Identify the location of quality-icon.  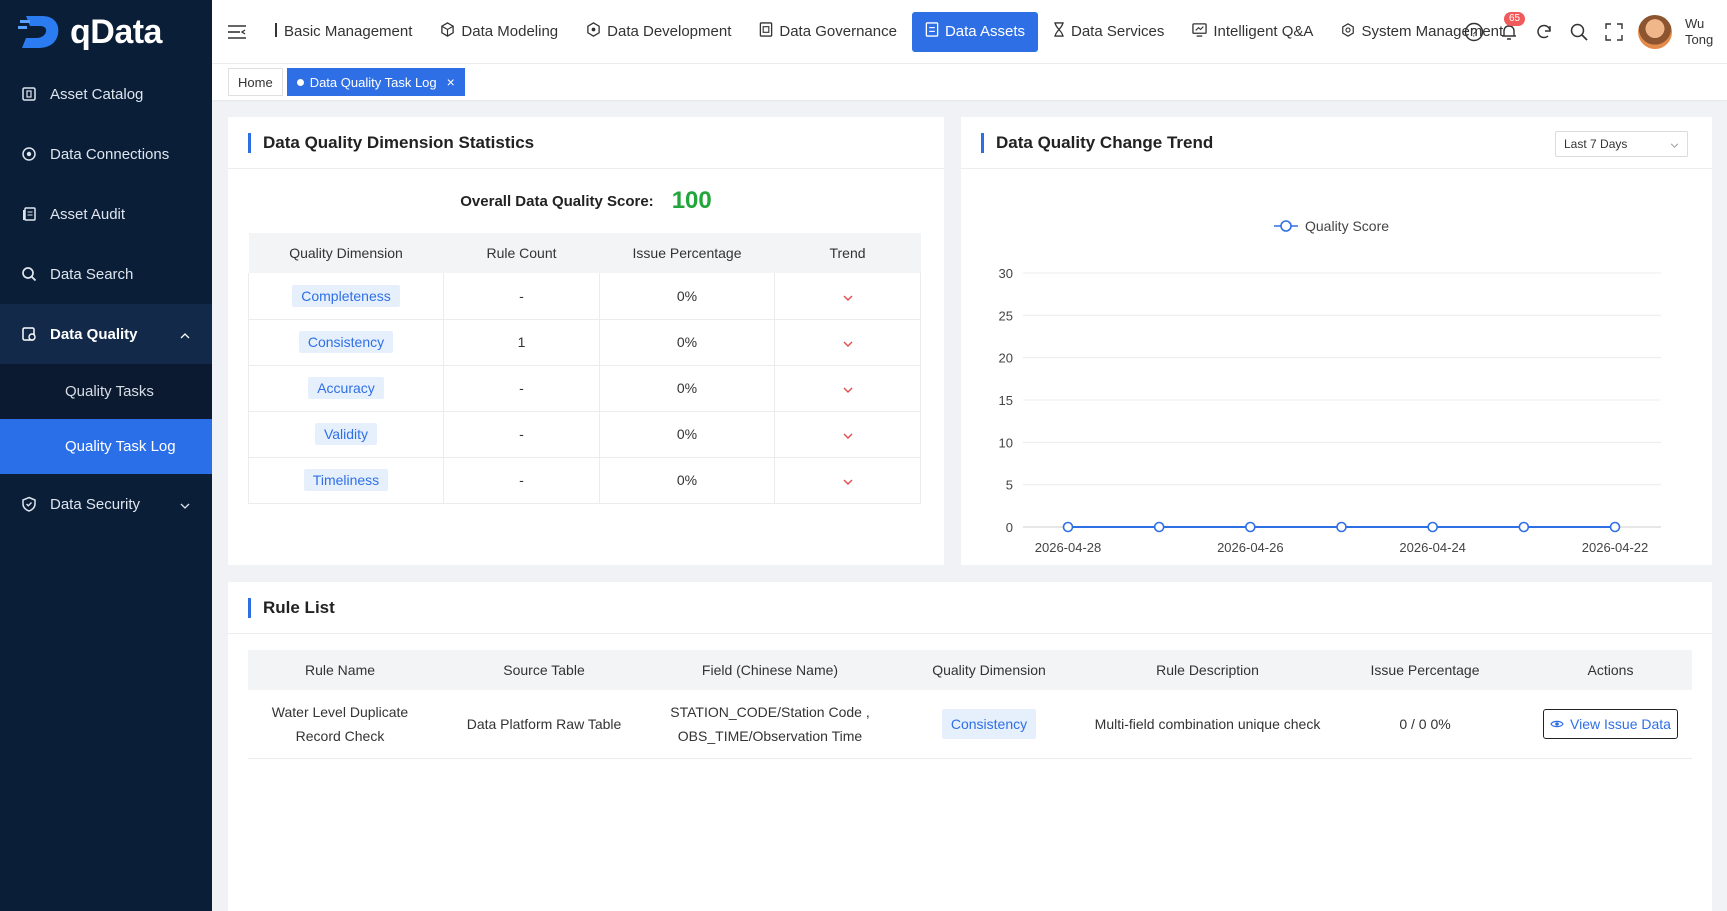
(29, 334).